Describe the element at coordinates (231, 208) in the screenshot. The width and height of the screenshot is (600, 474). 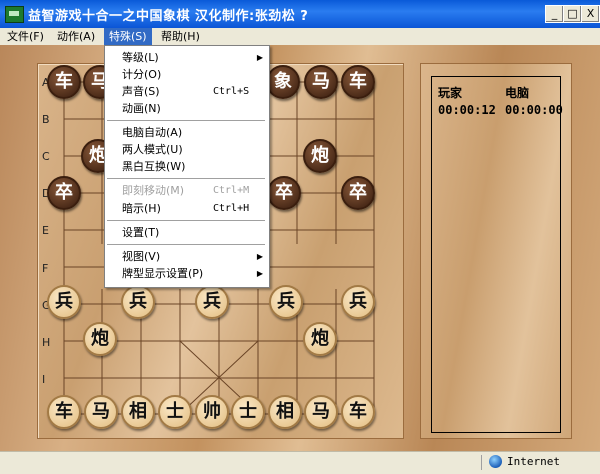
I see `menu-item-shortcut: Ctrl+H` at that location.